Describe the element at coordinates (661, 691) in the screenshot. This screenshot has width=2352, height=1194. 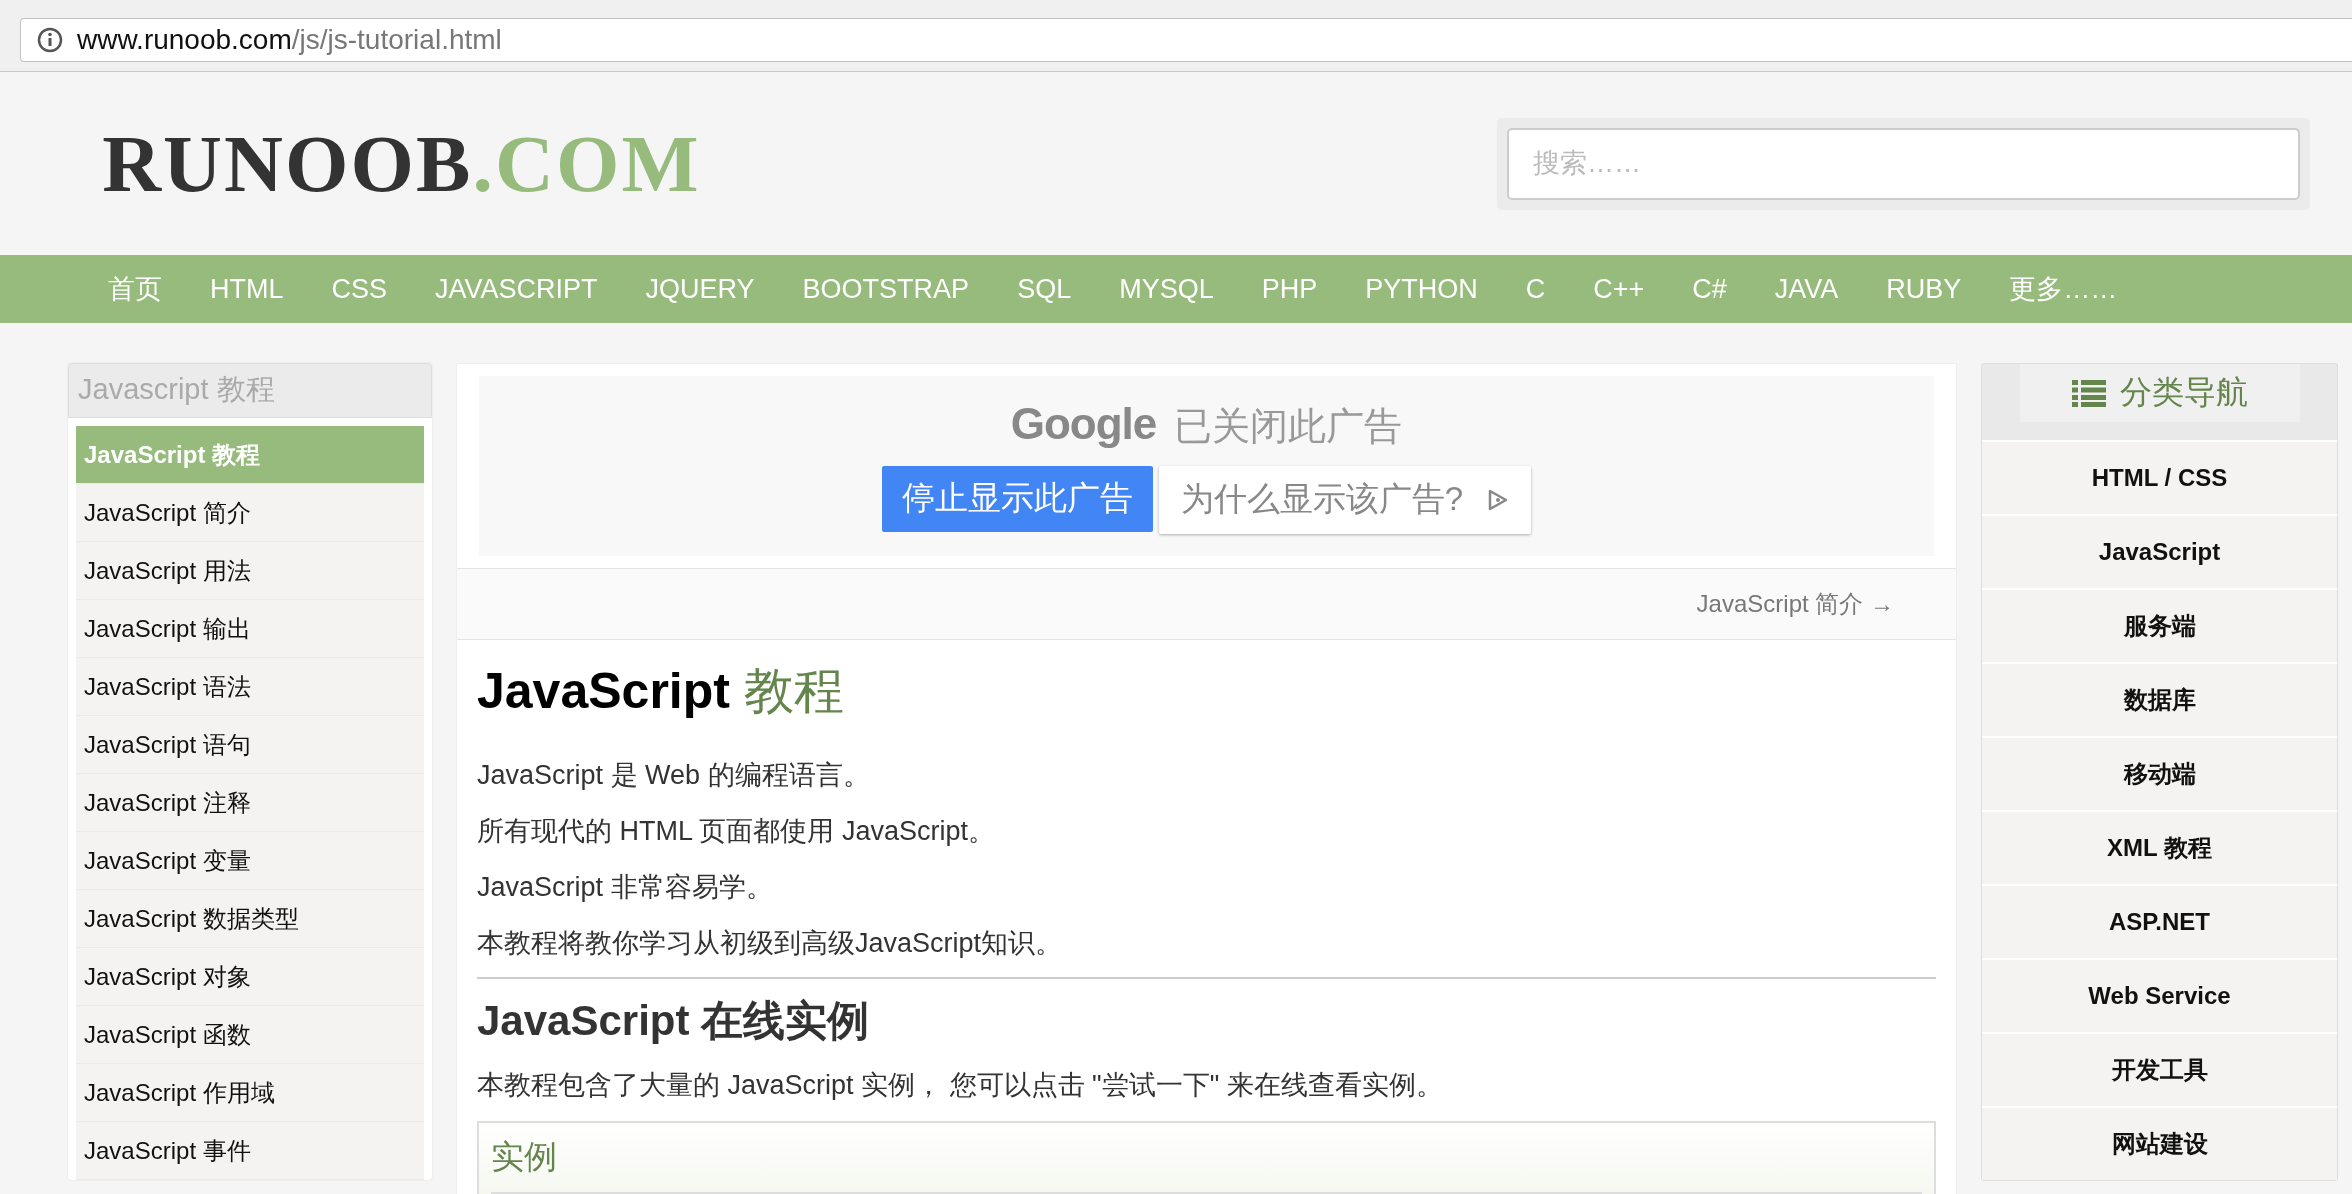
I see `page-title: JavaScript 教程` at that location.